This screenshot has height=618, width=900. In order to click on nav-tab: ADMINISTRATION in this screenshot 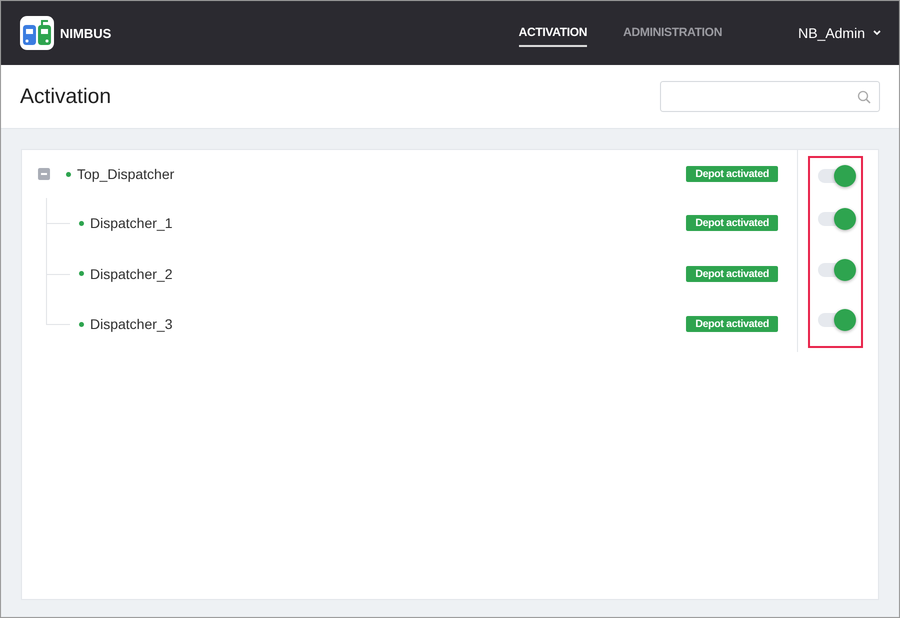, I will do `click(672, 33)`.